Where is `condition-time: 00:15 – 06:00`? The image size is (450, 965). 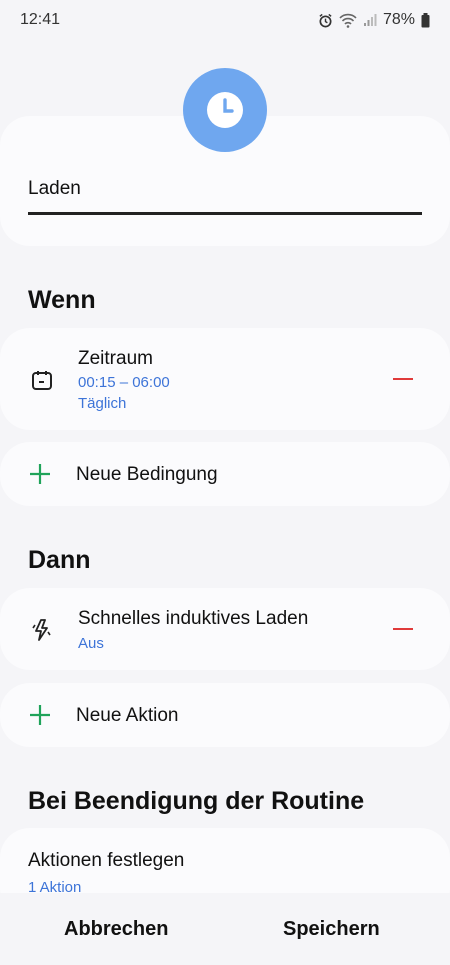 condition-time: 00:15 – 06:00 is located at coordinates (124, 382).